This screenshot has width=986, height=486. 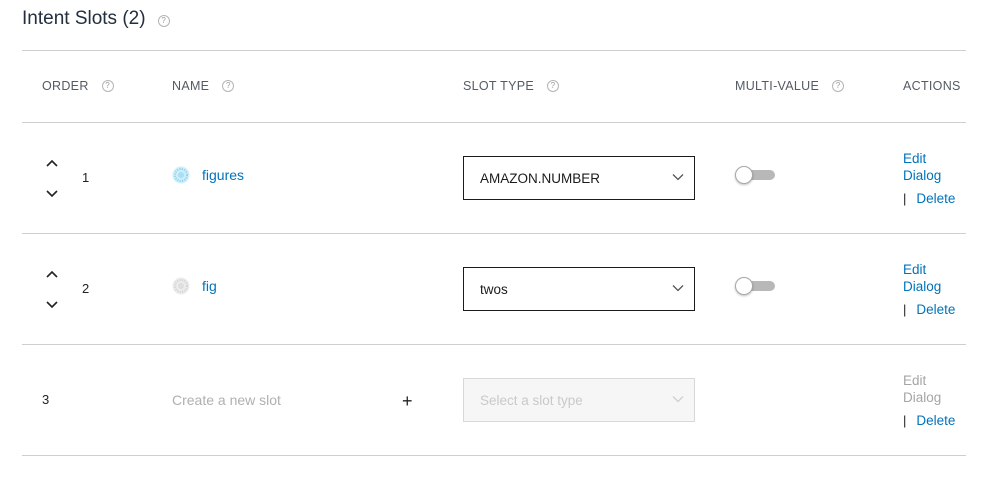 I want to click on header-actions-label: ACTIONS, so click(x=932, y=86).